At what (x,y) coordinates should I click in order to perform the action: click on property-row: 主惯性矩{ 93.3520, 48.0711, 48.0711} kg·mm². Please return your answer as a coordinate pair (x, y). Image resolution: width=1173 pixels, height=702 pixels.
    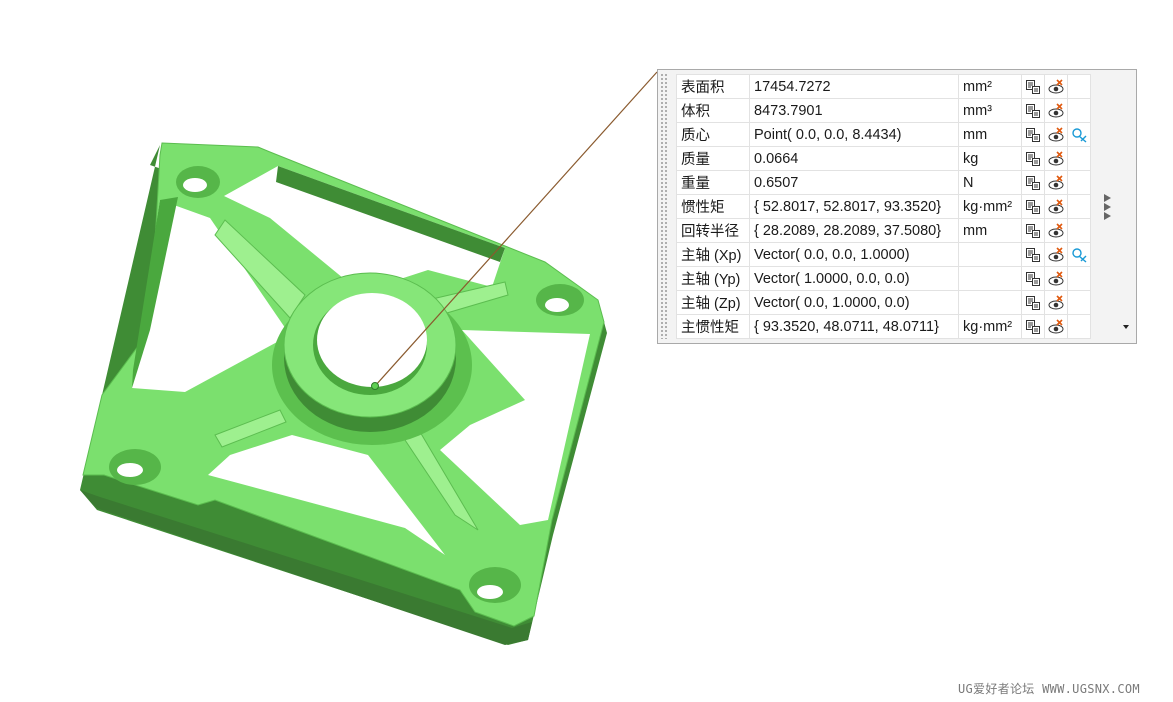
    Looking at the image, I should click on (883, 326).